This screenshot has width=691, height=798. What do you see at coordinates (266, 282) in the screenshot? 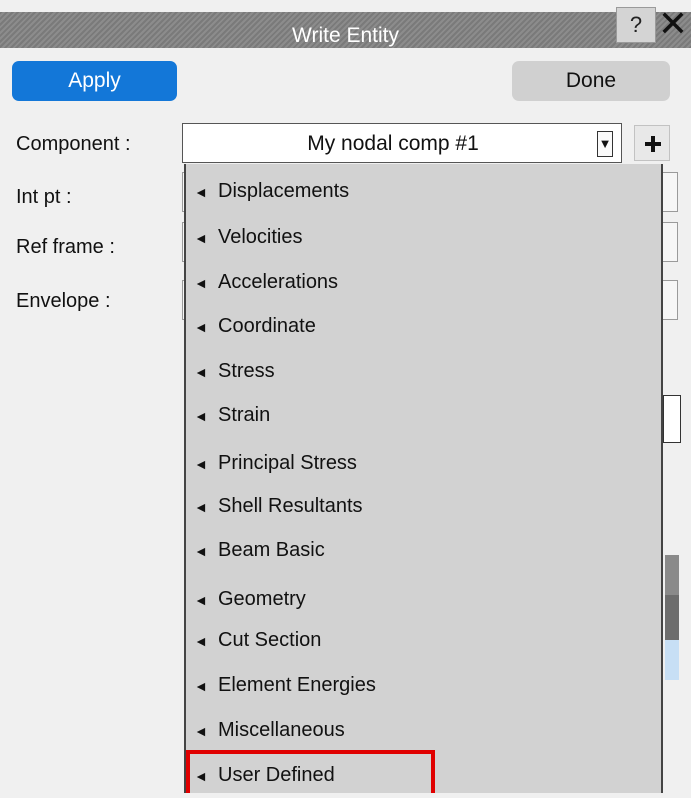
I see `menu-item-accelerations: ◄ Accelerations` at bounding box center [266, 282].